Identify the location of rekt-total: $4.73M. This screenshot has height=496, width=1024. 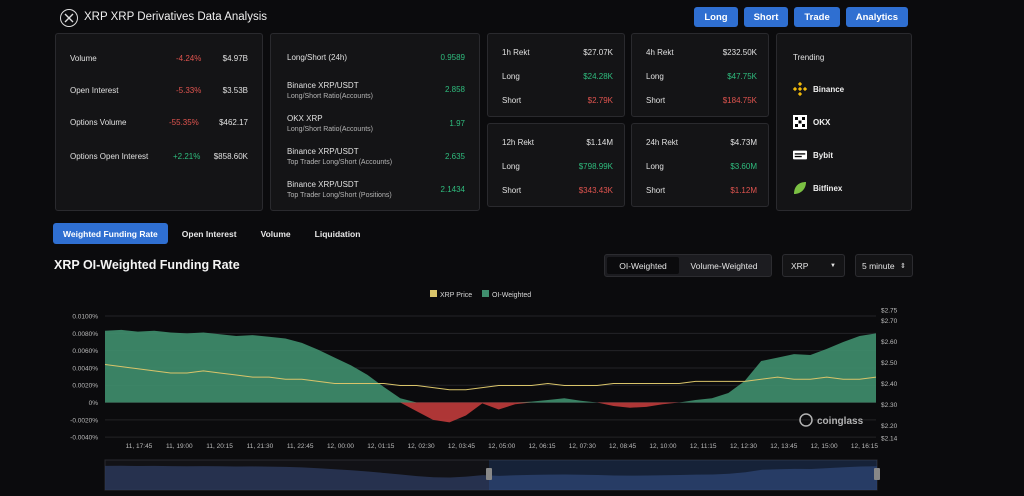
(743, 142).